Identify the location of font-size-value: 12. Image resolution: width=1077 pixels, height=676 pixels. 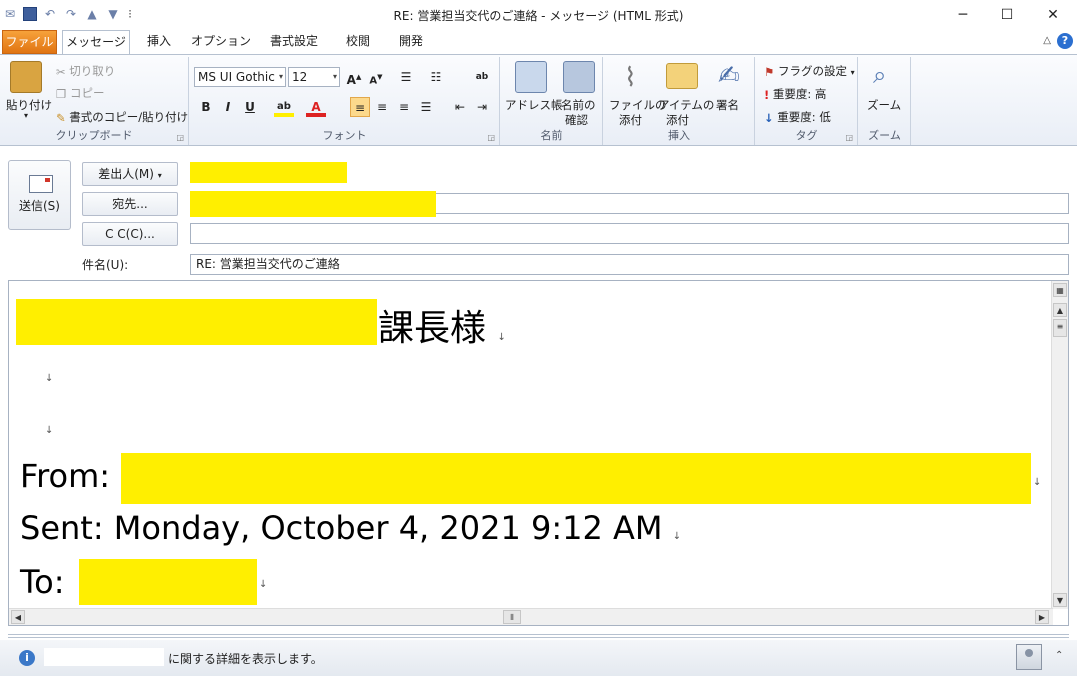
(300, 77).